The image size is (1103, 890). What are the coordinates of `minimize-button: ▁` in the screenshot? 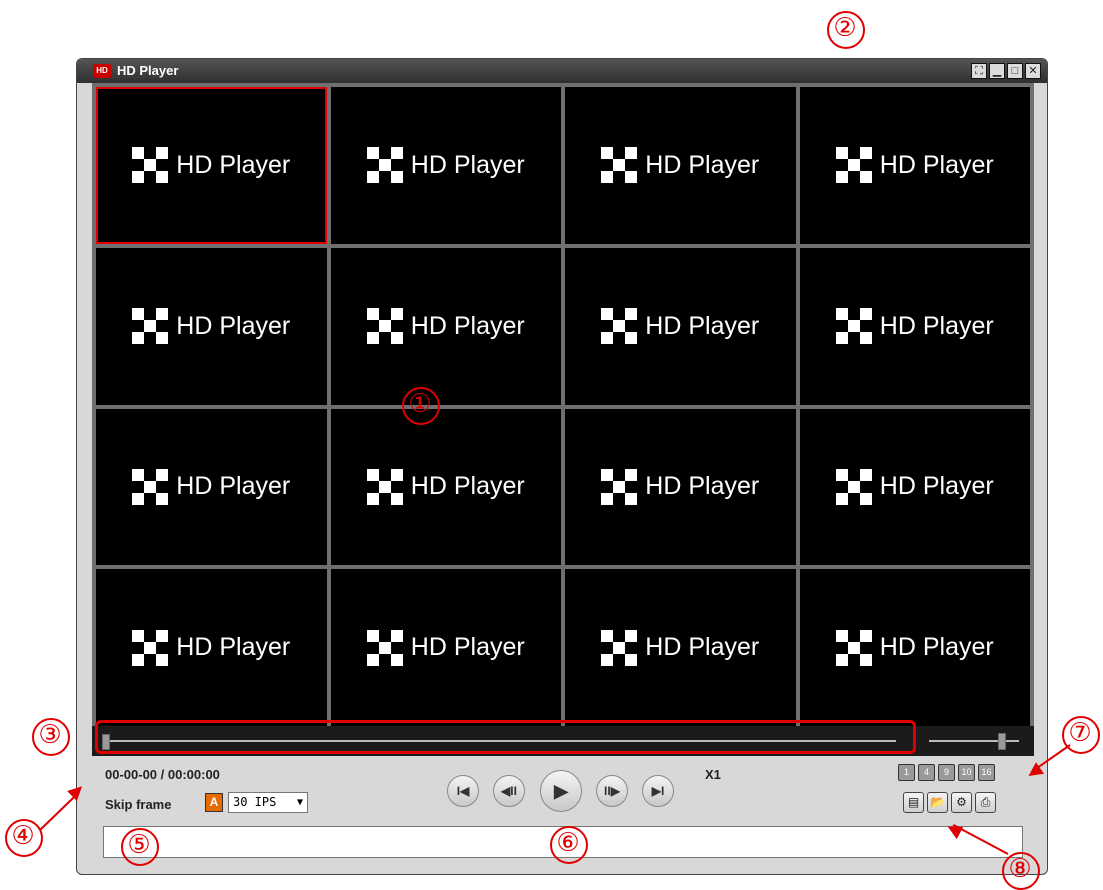 It's located at (997, 71).